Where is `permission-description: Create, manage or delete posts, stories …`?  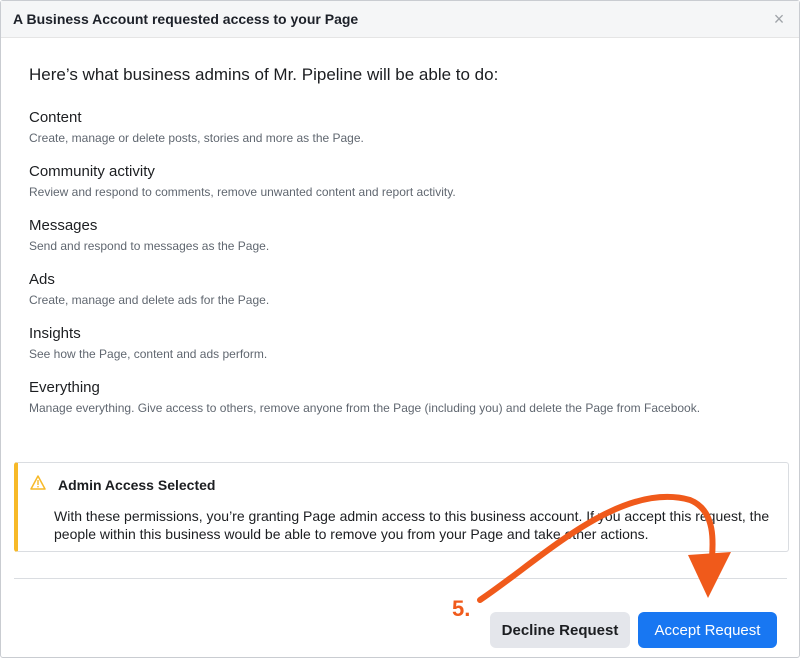 permission-description: Create, manage or delete posts, stories … is located at coordinates (196, 138).